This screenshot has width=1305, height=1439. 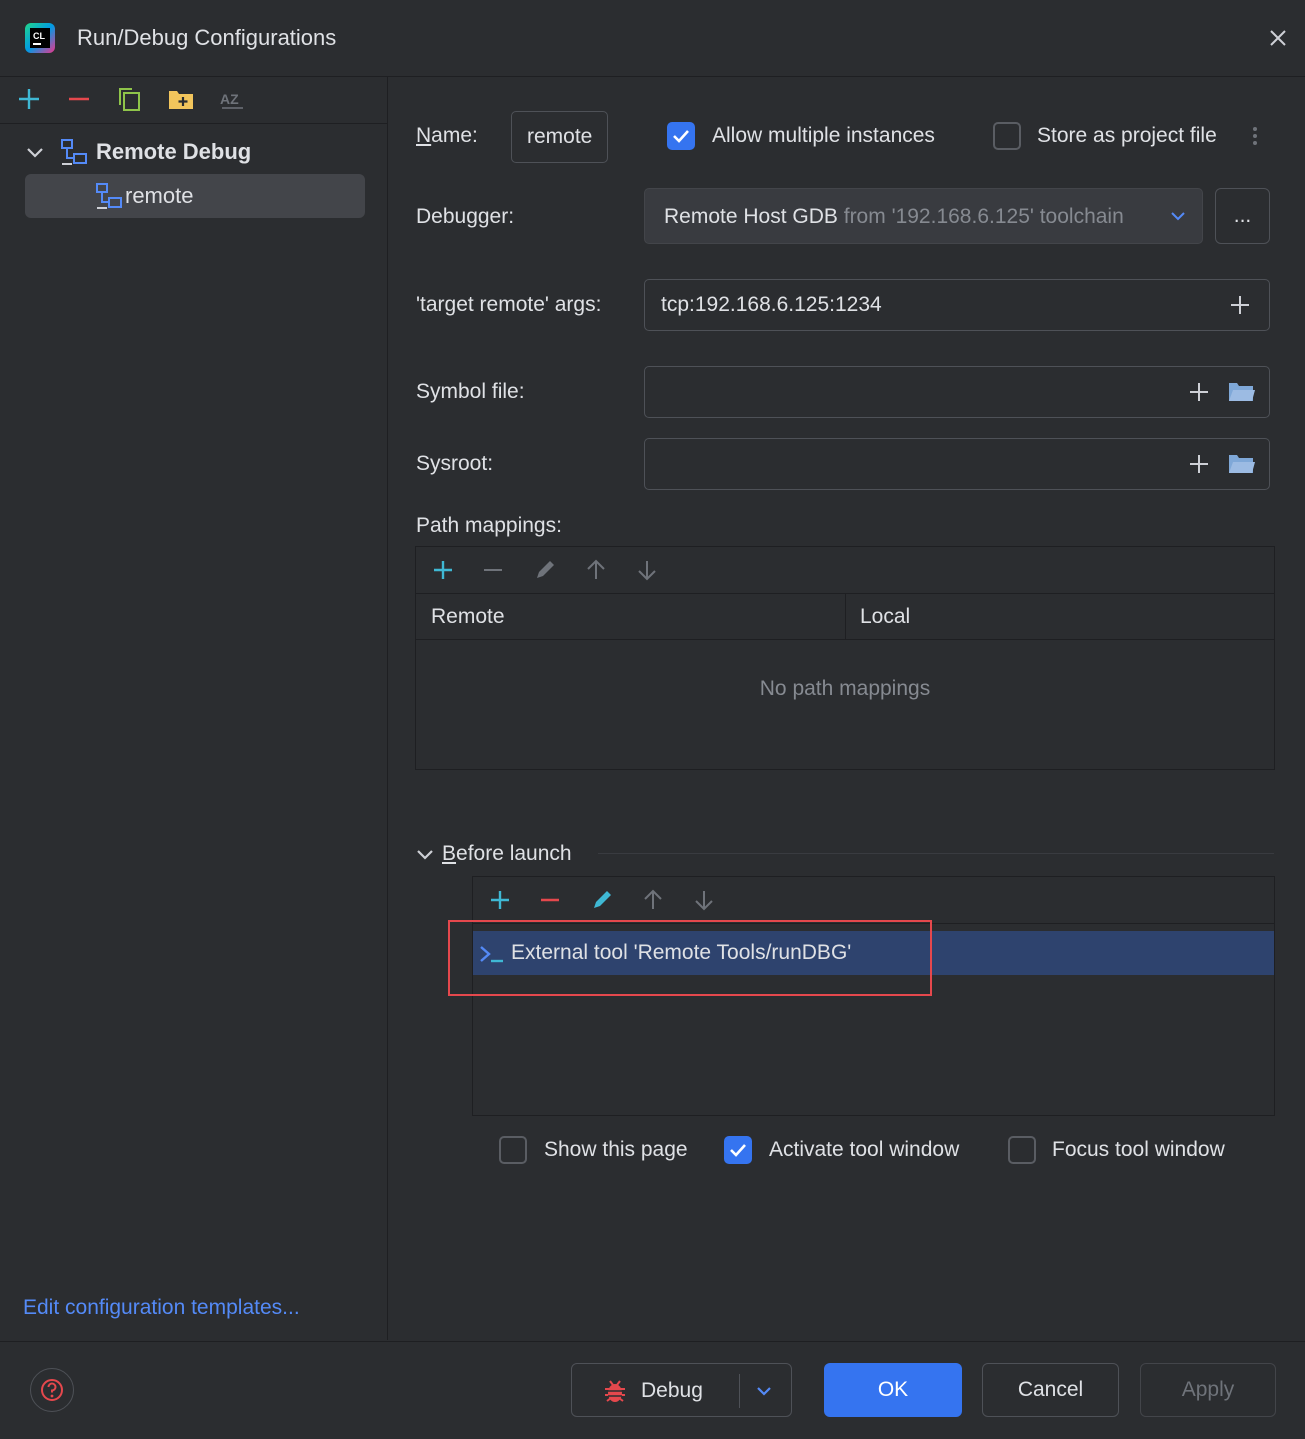 What do you see at coordinates (507, 854) in the screenshot?
I see `before-launch-label: Before launch` at bounding box center [507, 854].